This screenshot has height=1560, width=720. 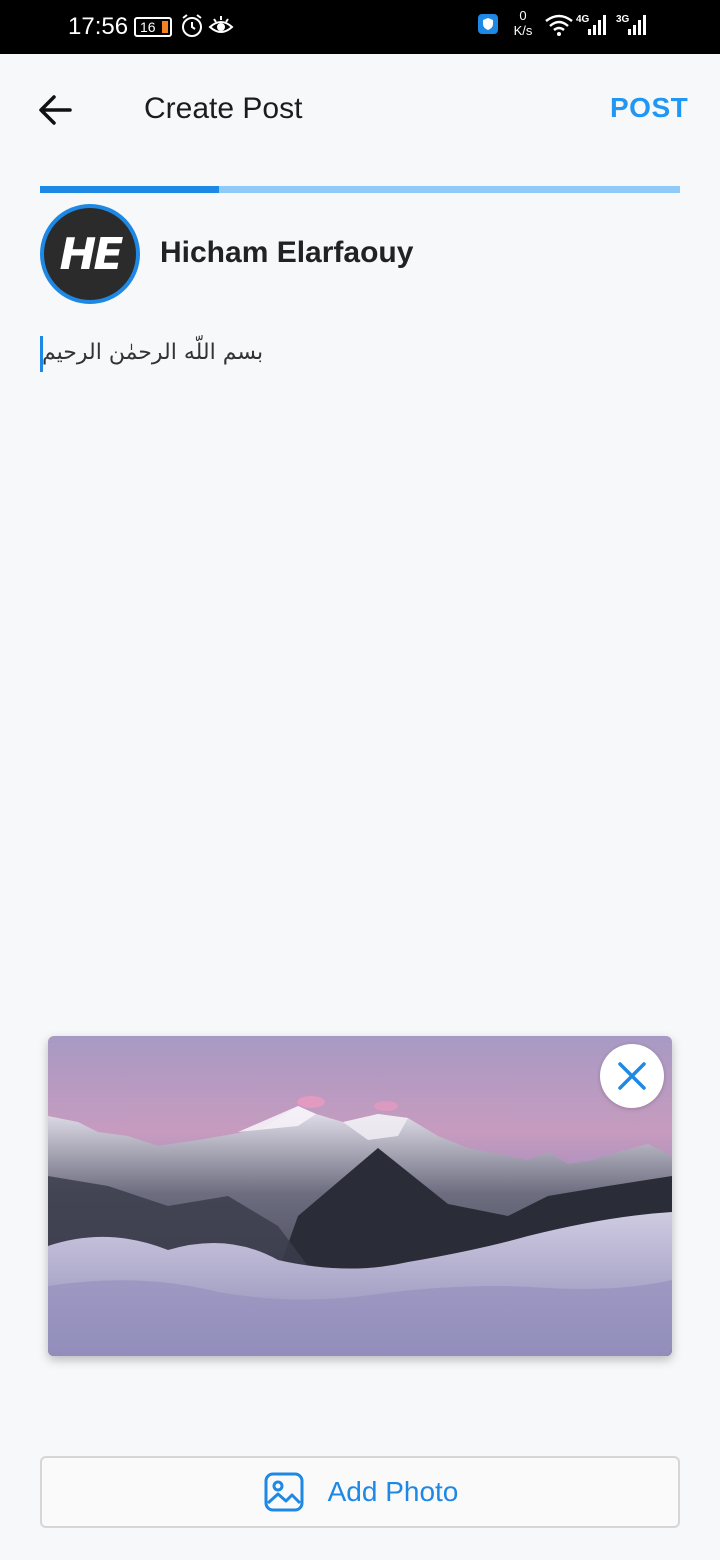 I want to click on battery-indicator: 16, so click(x=153, y=27).